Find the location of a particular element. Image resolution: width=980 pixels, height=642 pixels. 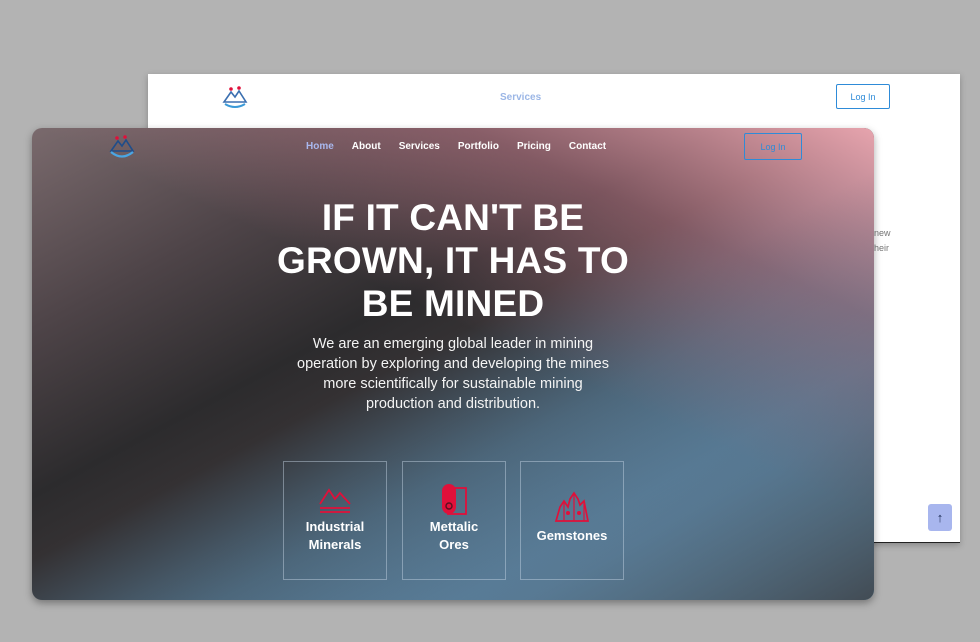

card-label-line: Minerals is located at coordinates (335, 544).